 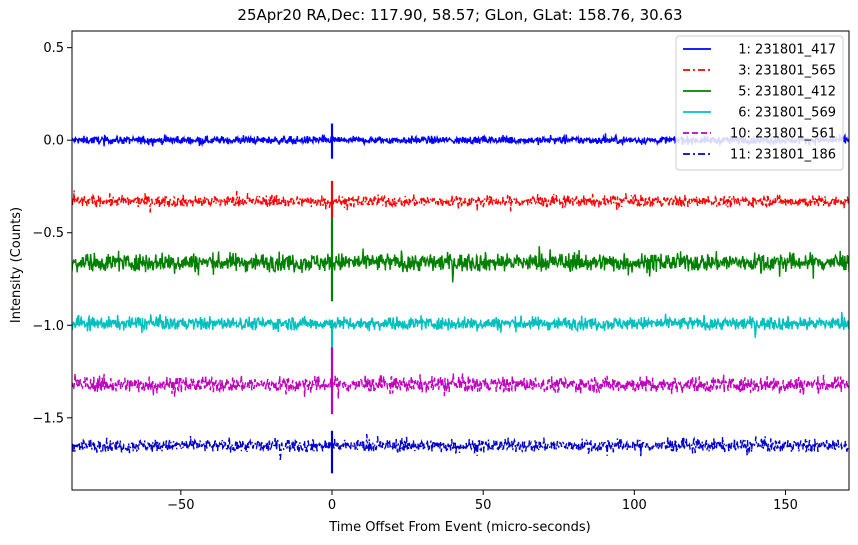 I want to click on y-tick-label: −1.5, so click(x=48, y=418).